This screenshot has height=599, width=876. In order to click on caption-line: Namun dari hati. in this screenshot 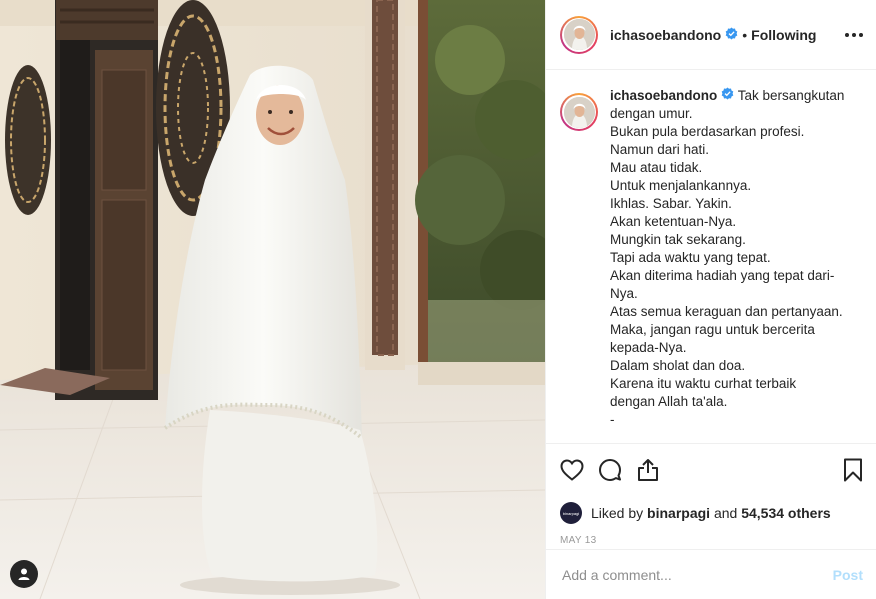, I will do `click(660, 150)`.